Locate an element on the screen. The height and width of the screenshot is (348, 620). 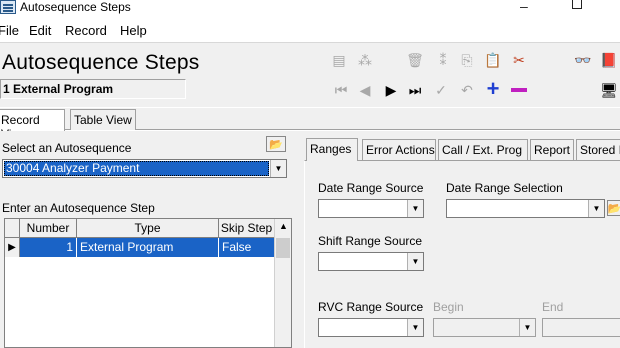
clear-icon: ✂ is located at coordinates (519, 60).